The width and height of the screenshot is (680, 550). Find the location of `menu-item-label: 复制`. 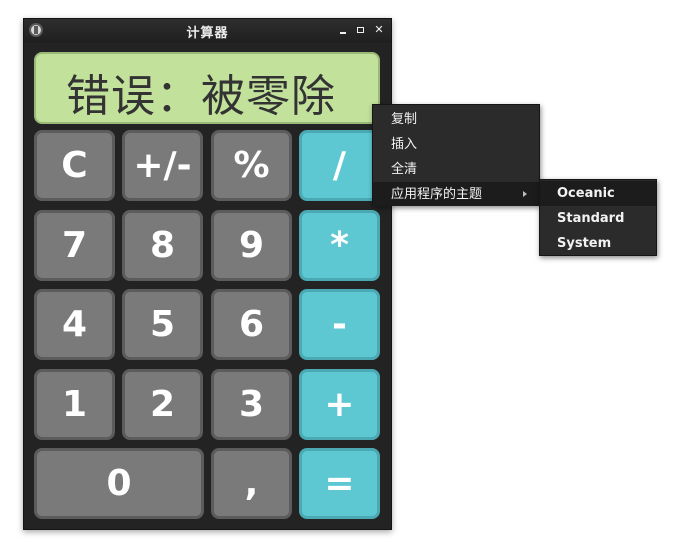

menu-item-label: 复制 is located at coordinates (404, 119).